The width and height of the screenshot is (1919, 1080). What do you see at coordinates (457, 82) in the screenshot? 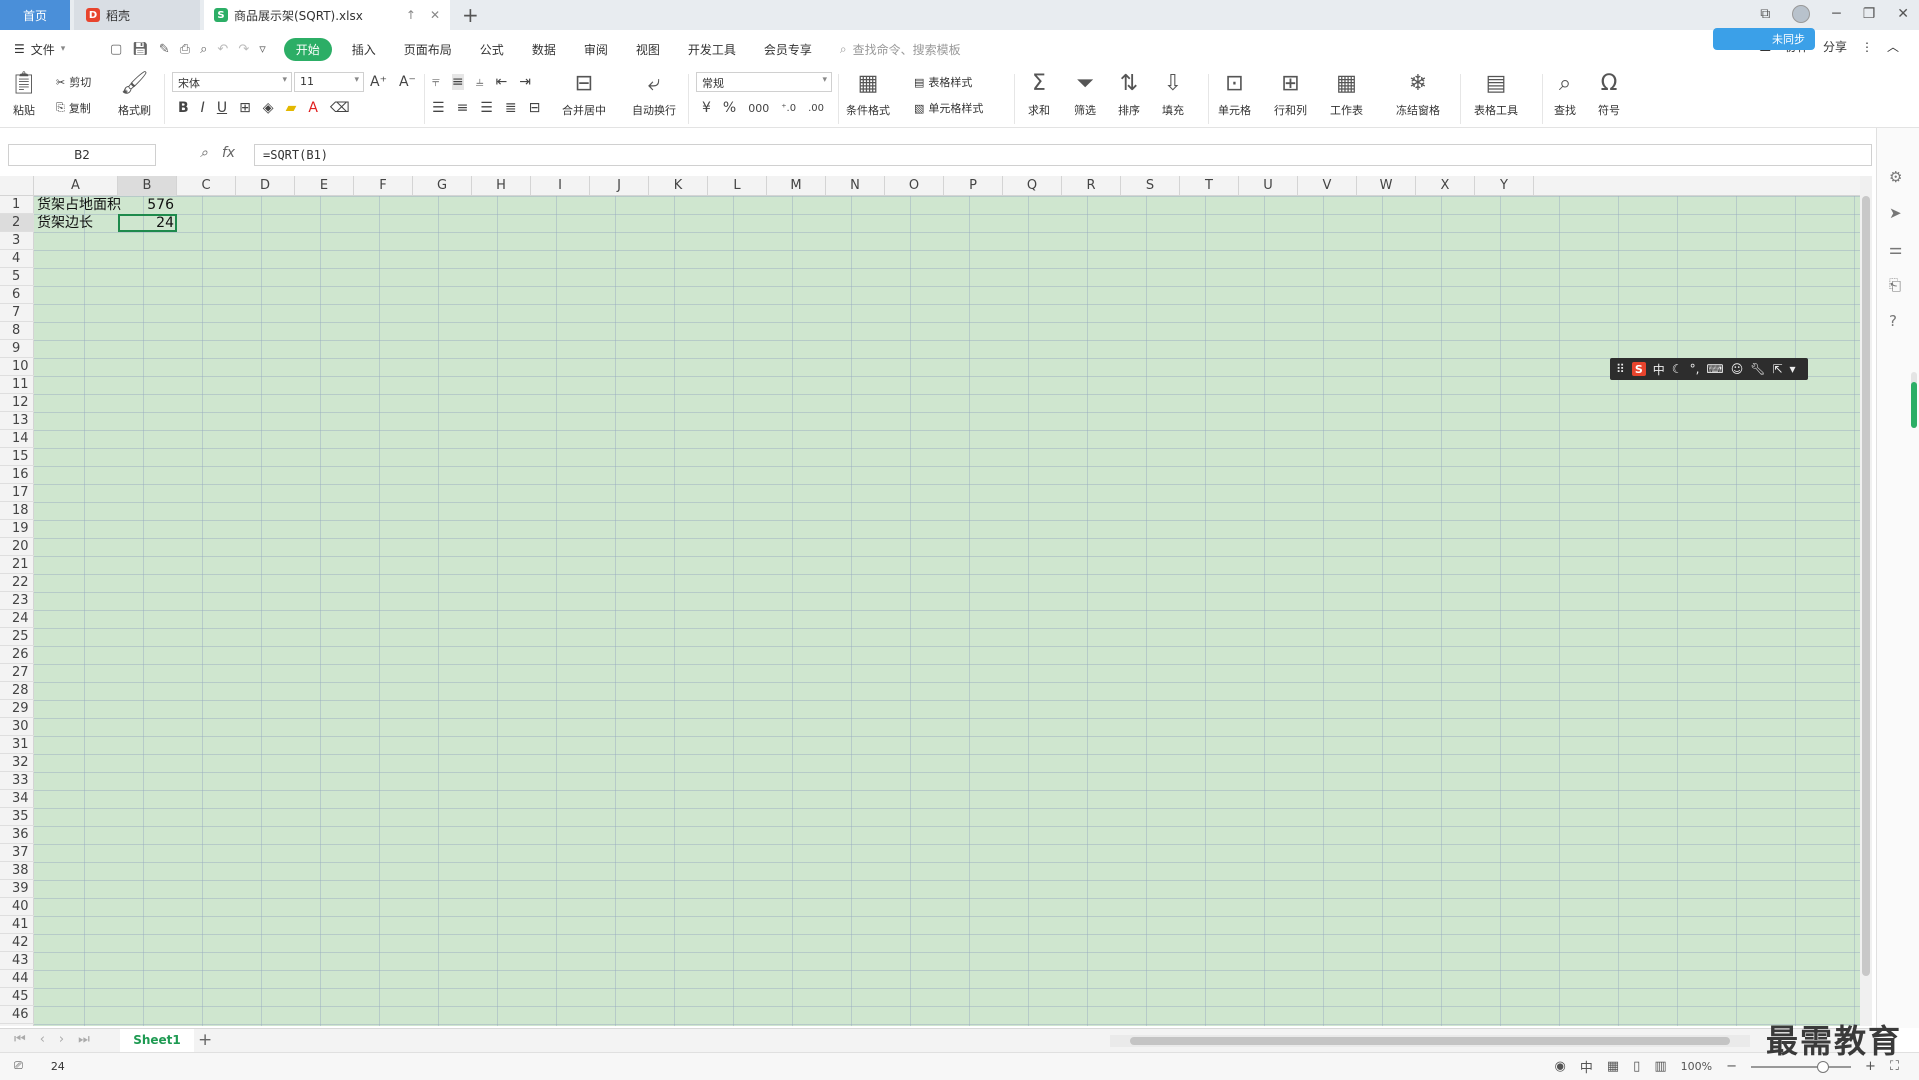
I see `align-middle-icon: ≡` at bounding box center [457, 82].